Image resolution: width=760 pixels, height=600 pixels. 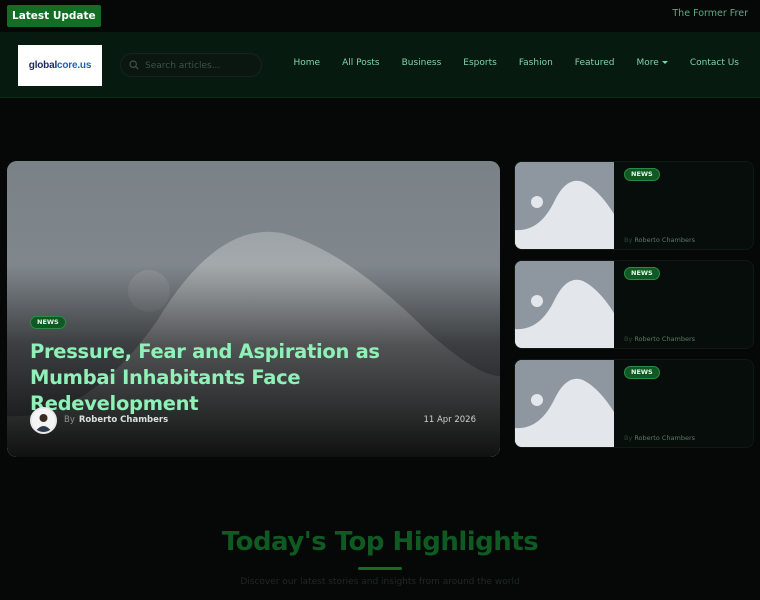 I want to click on author-avatar, so click(x=43, y=420).